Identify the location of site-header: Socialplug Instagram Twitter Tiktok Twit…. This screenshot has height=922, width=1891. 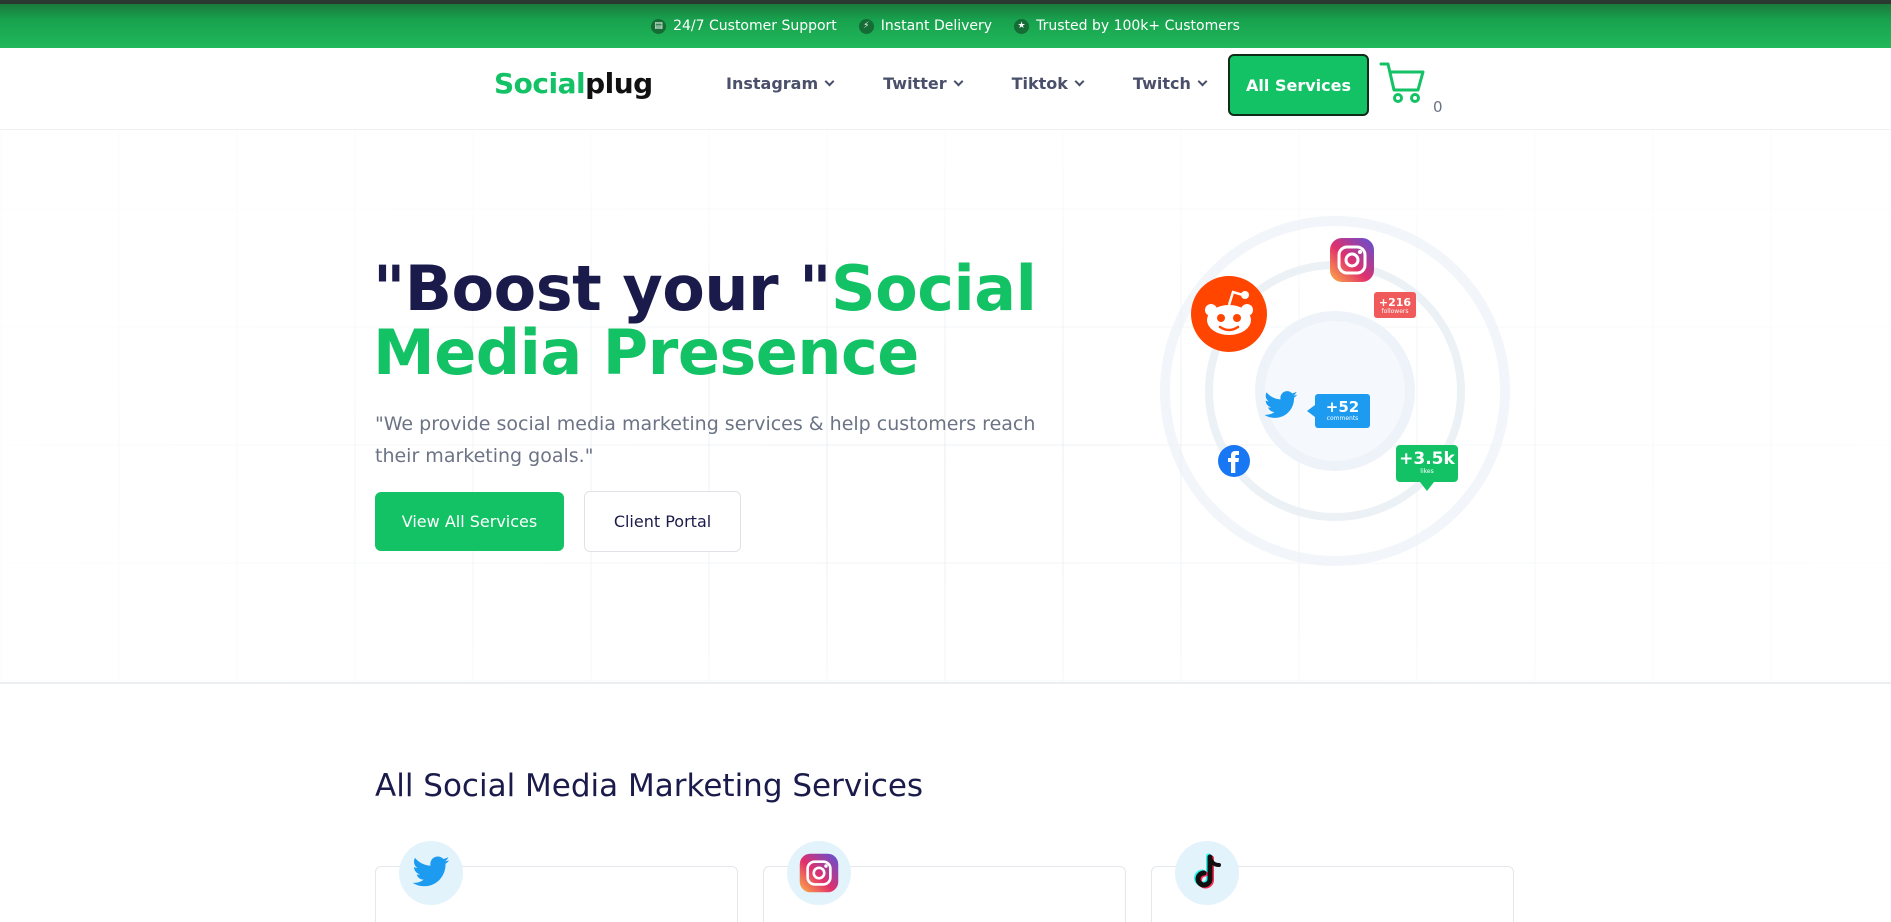
(945, 89).